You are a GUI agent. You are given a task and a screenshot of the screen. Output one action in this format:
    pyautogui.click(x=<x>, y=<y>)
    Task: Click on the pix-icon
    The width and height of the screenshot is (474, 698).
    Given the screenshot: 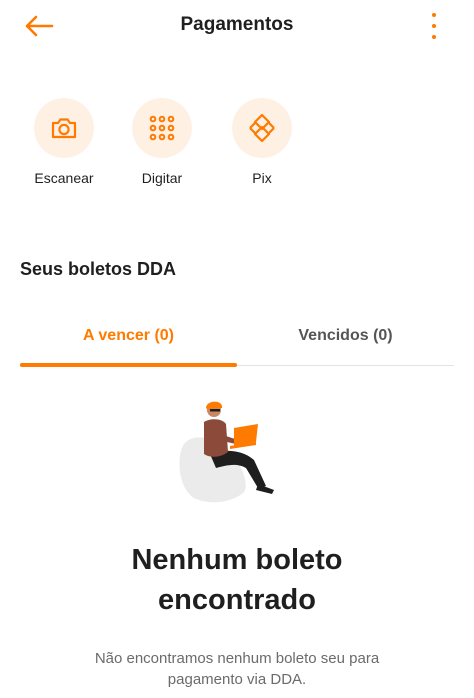 What is the action you would take?
    pyautogui.click(x=262, y=128)
    